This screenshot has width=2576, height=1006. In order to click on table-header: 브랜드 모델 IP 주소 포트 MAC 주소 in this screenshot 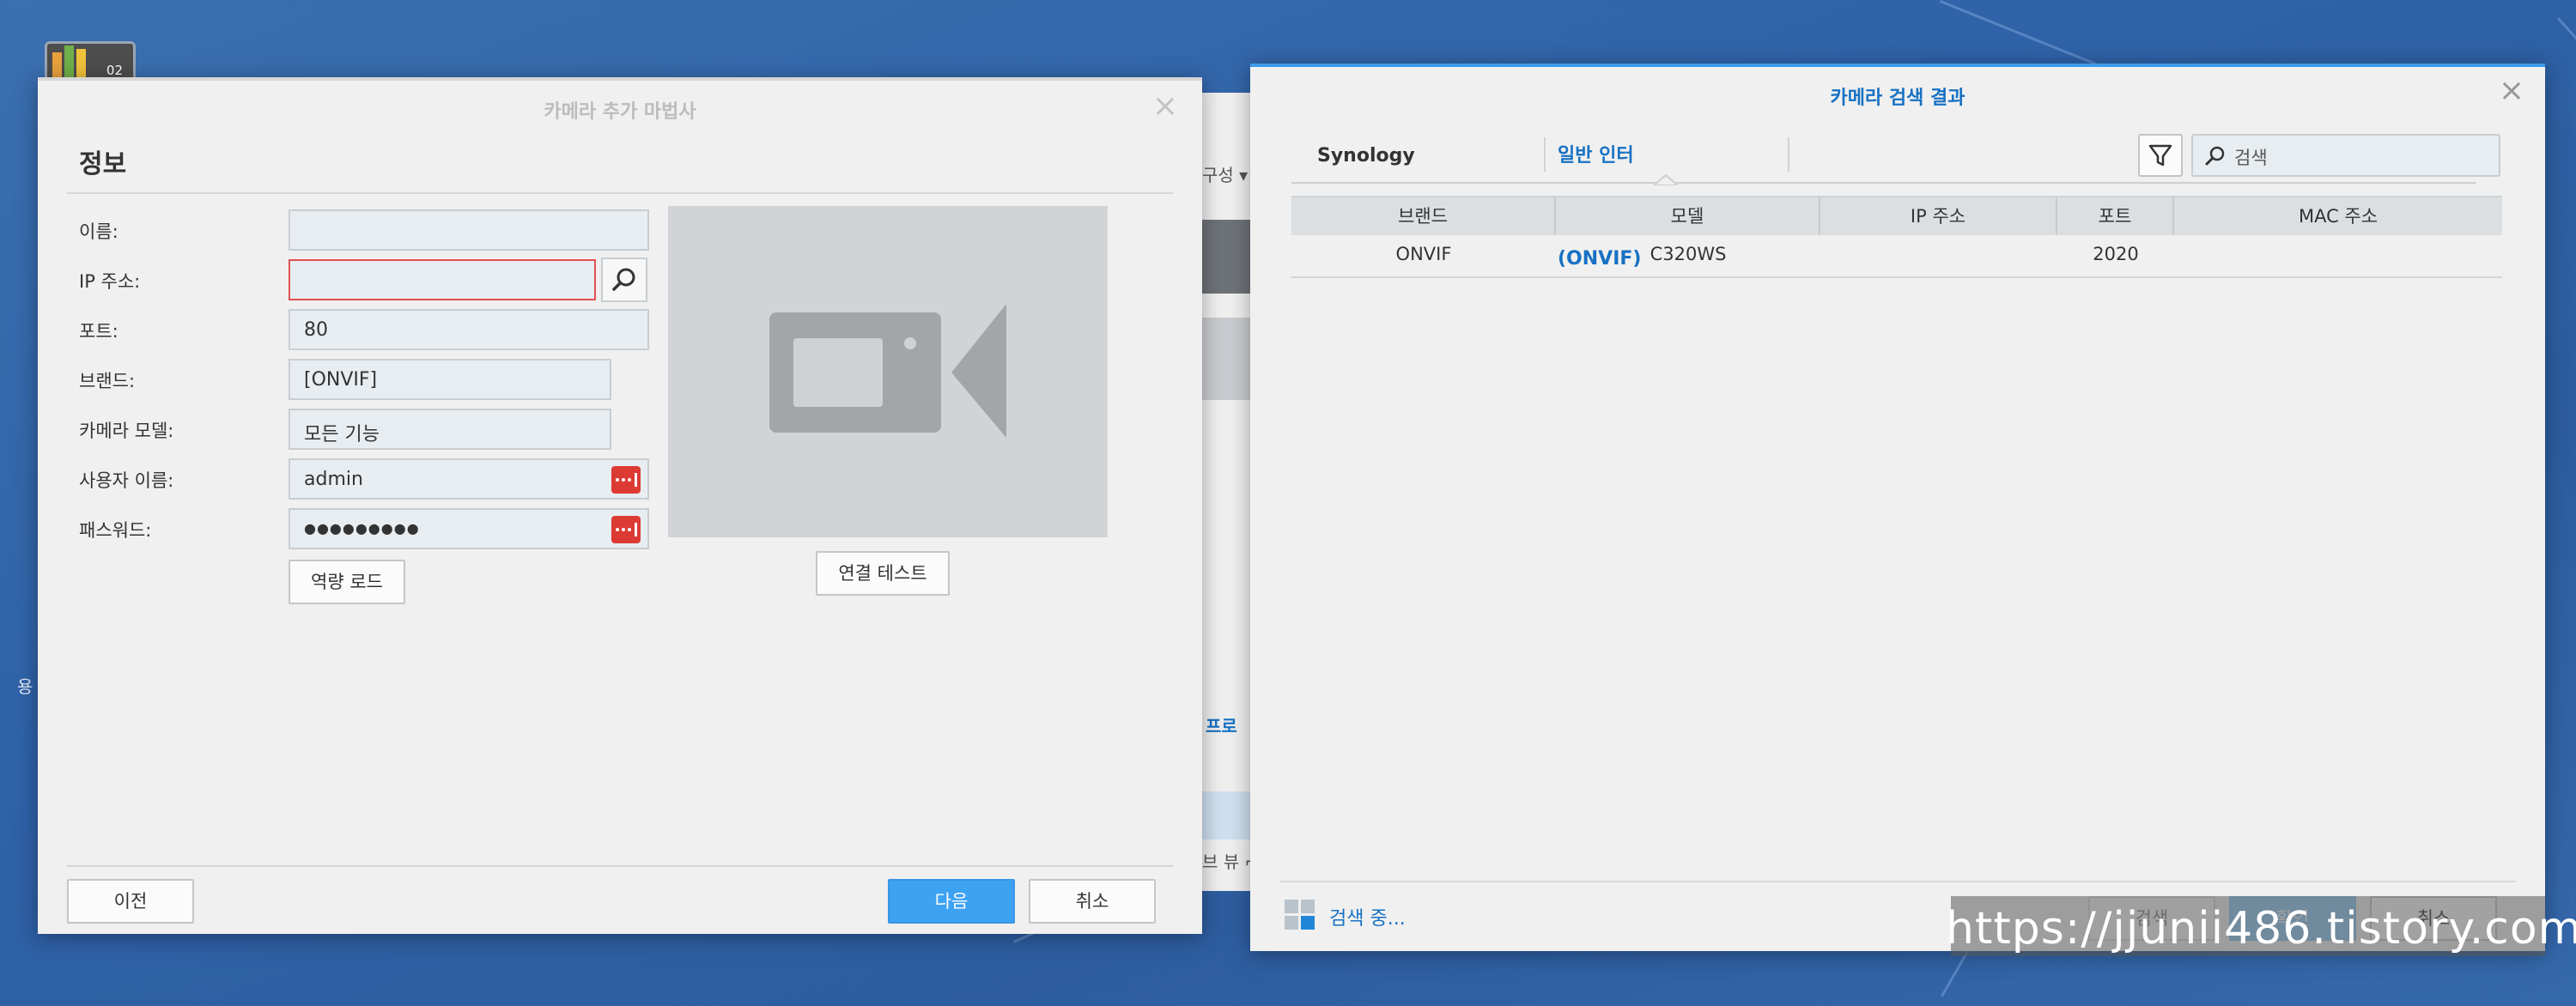, I will do `click(1896, 215)`.